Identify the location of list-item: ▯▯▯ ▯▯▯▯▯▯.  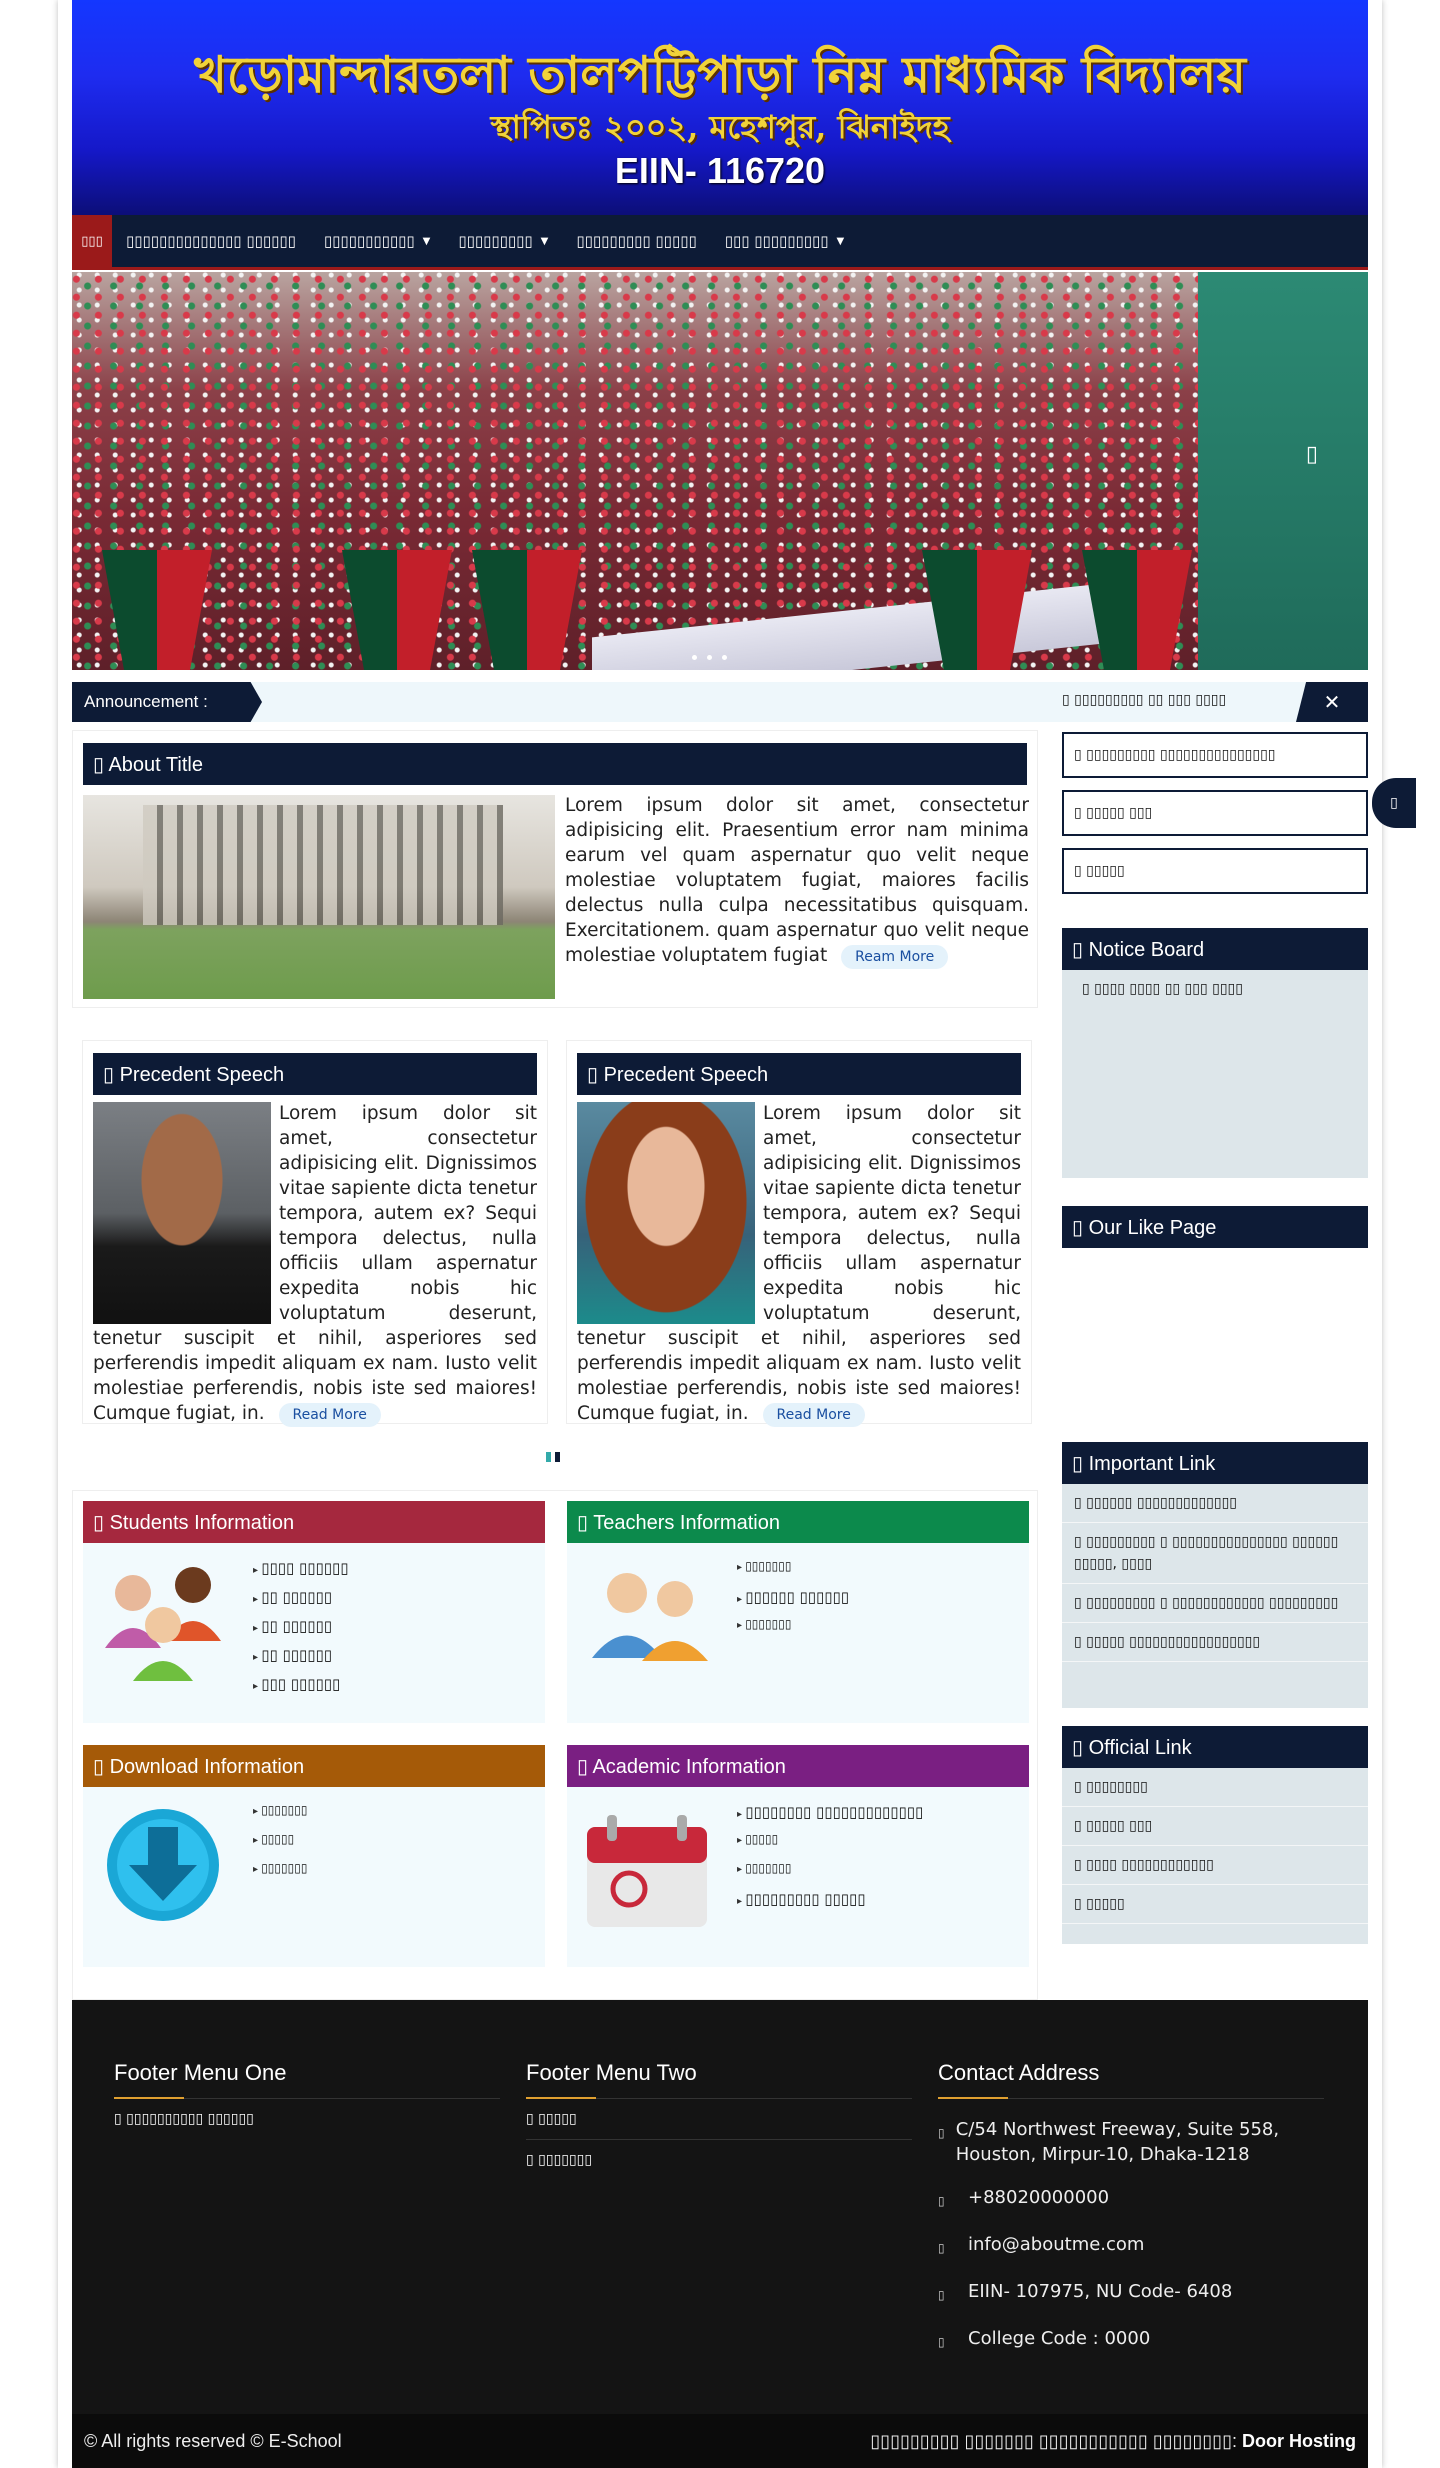
(301, 1689).